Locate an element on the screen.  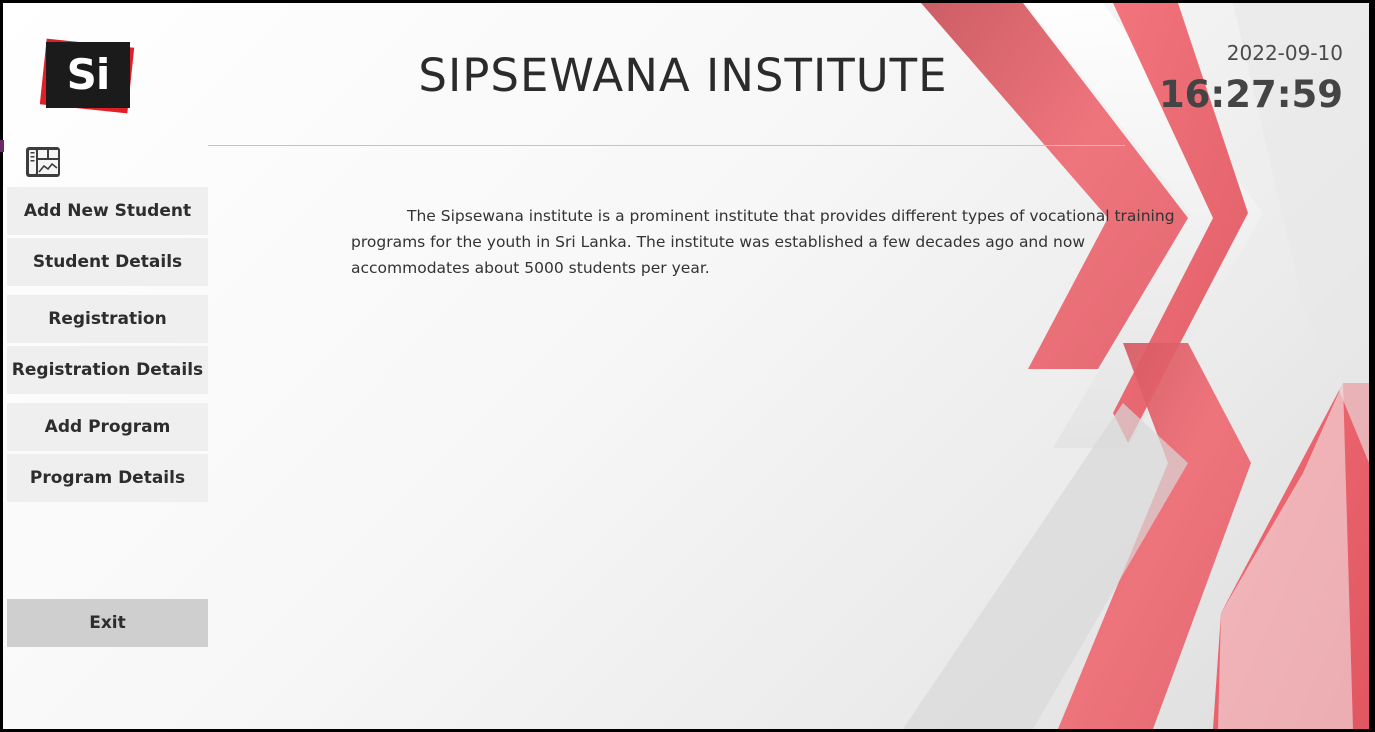
add-new-student-button: Add New Student is located at coordinates (107, 211).